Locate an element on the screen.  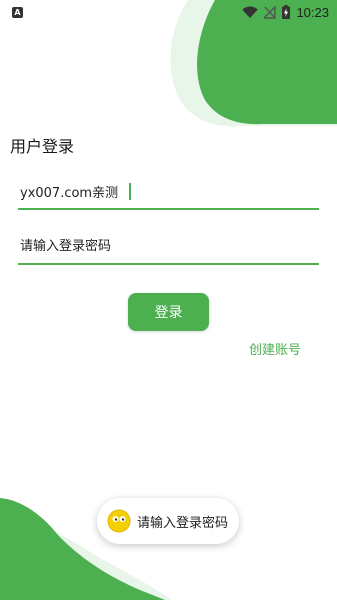
create-account-link: 创建账号 is located at coordinates (275, 348).